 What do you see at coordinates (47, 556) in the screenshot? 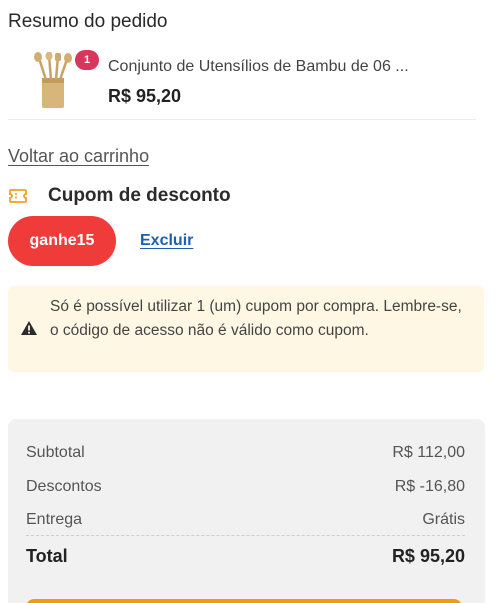
I see `total-label: Total` at bounding box center [47, 556].